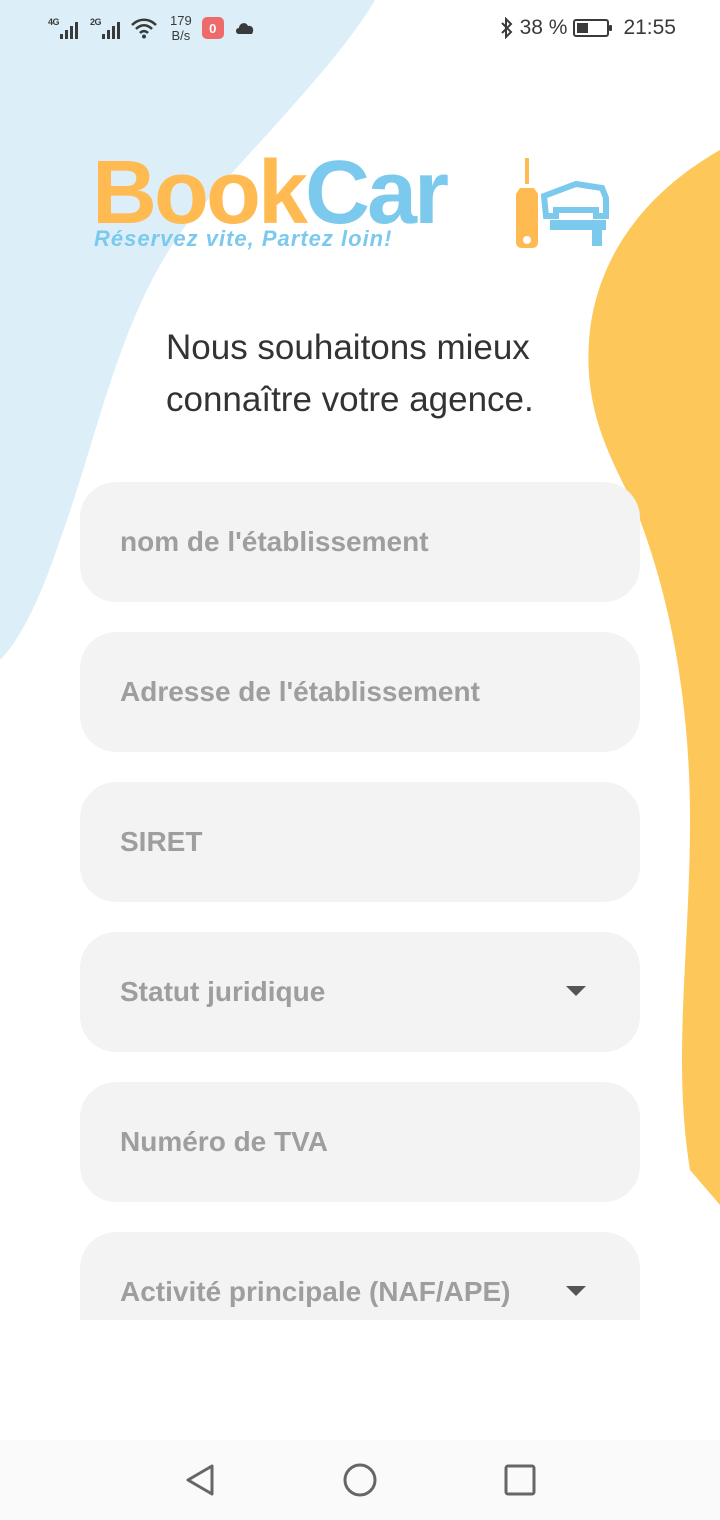 This screenshot has width=720, height=1520. I want to click on establishment-name-input: nom de l'établissement, so click(360, 542).